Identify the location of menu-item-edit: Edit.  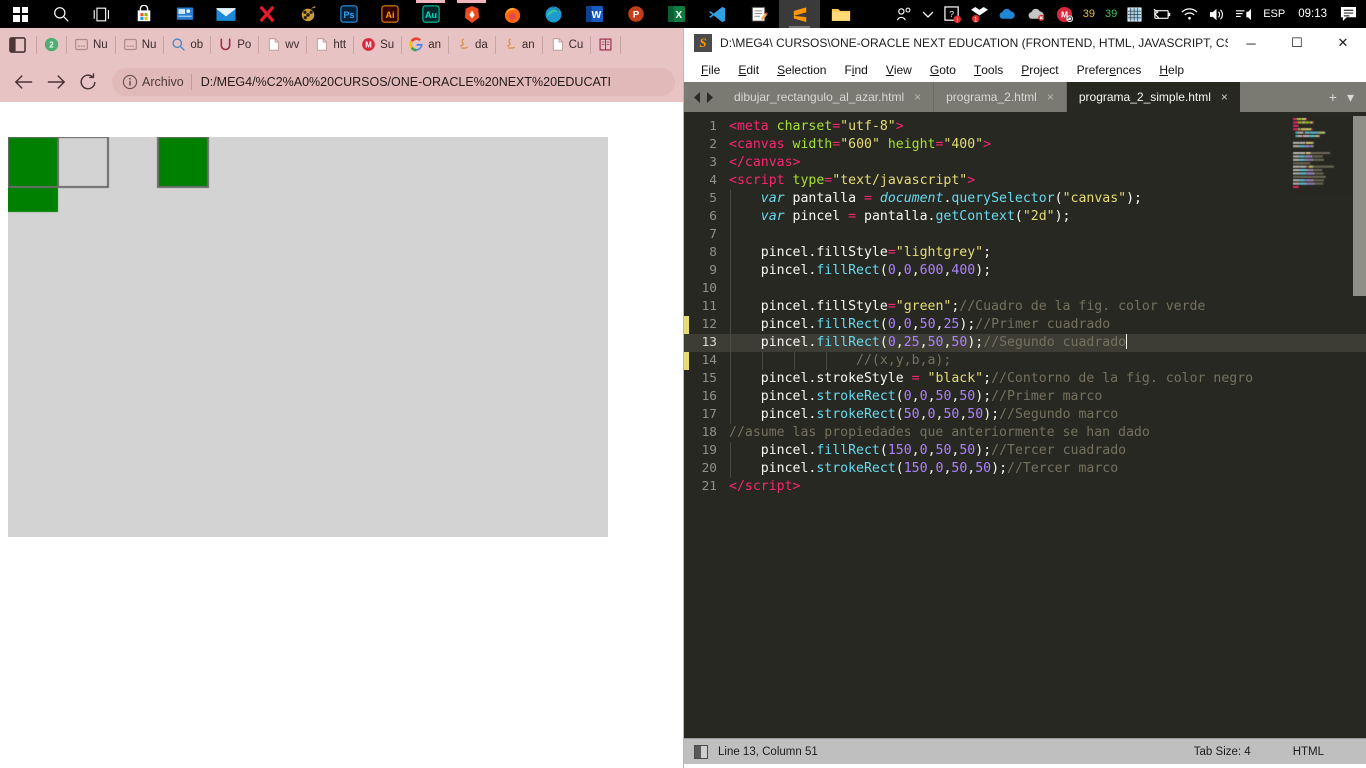
(748, 70).